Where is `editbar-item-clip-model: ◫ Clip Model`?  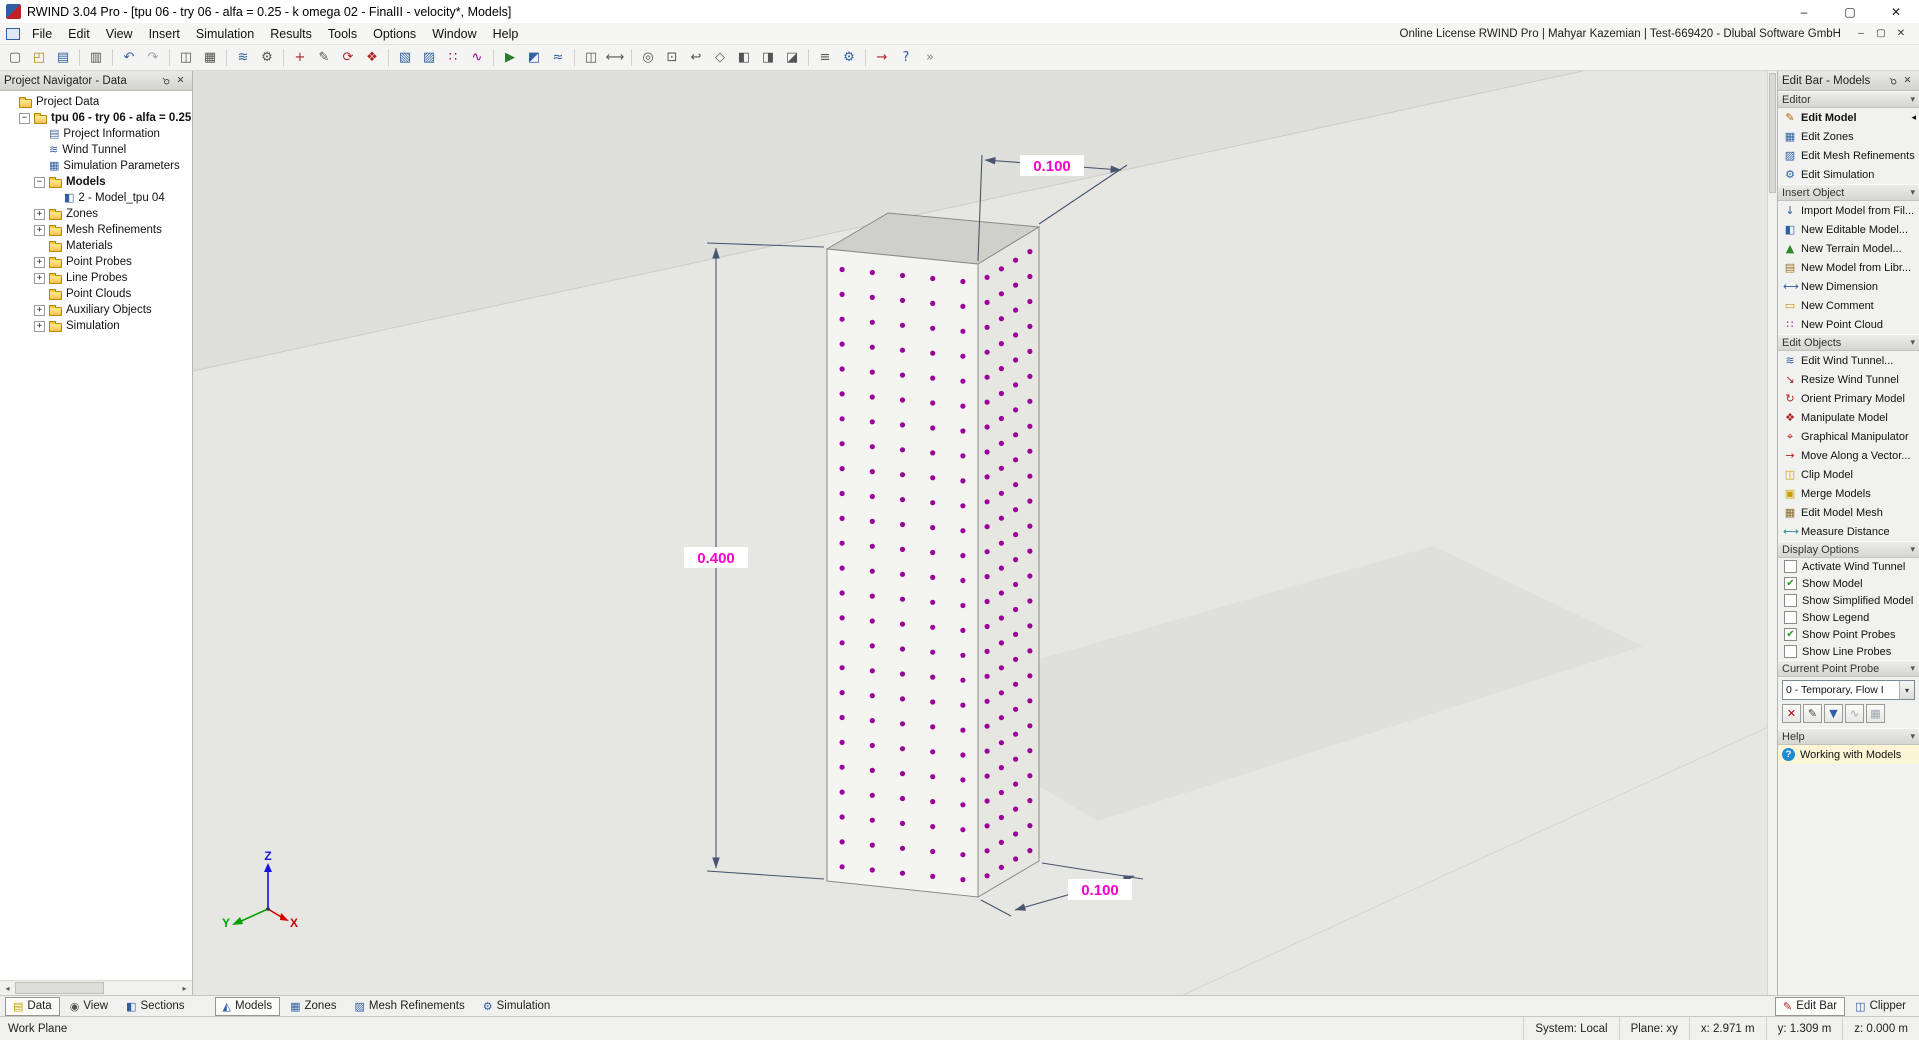
editbar-item-clip-model: ◫ Clip Model is located at coordinates (1848, 474).